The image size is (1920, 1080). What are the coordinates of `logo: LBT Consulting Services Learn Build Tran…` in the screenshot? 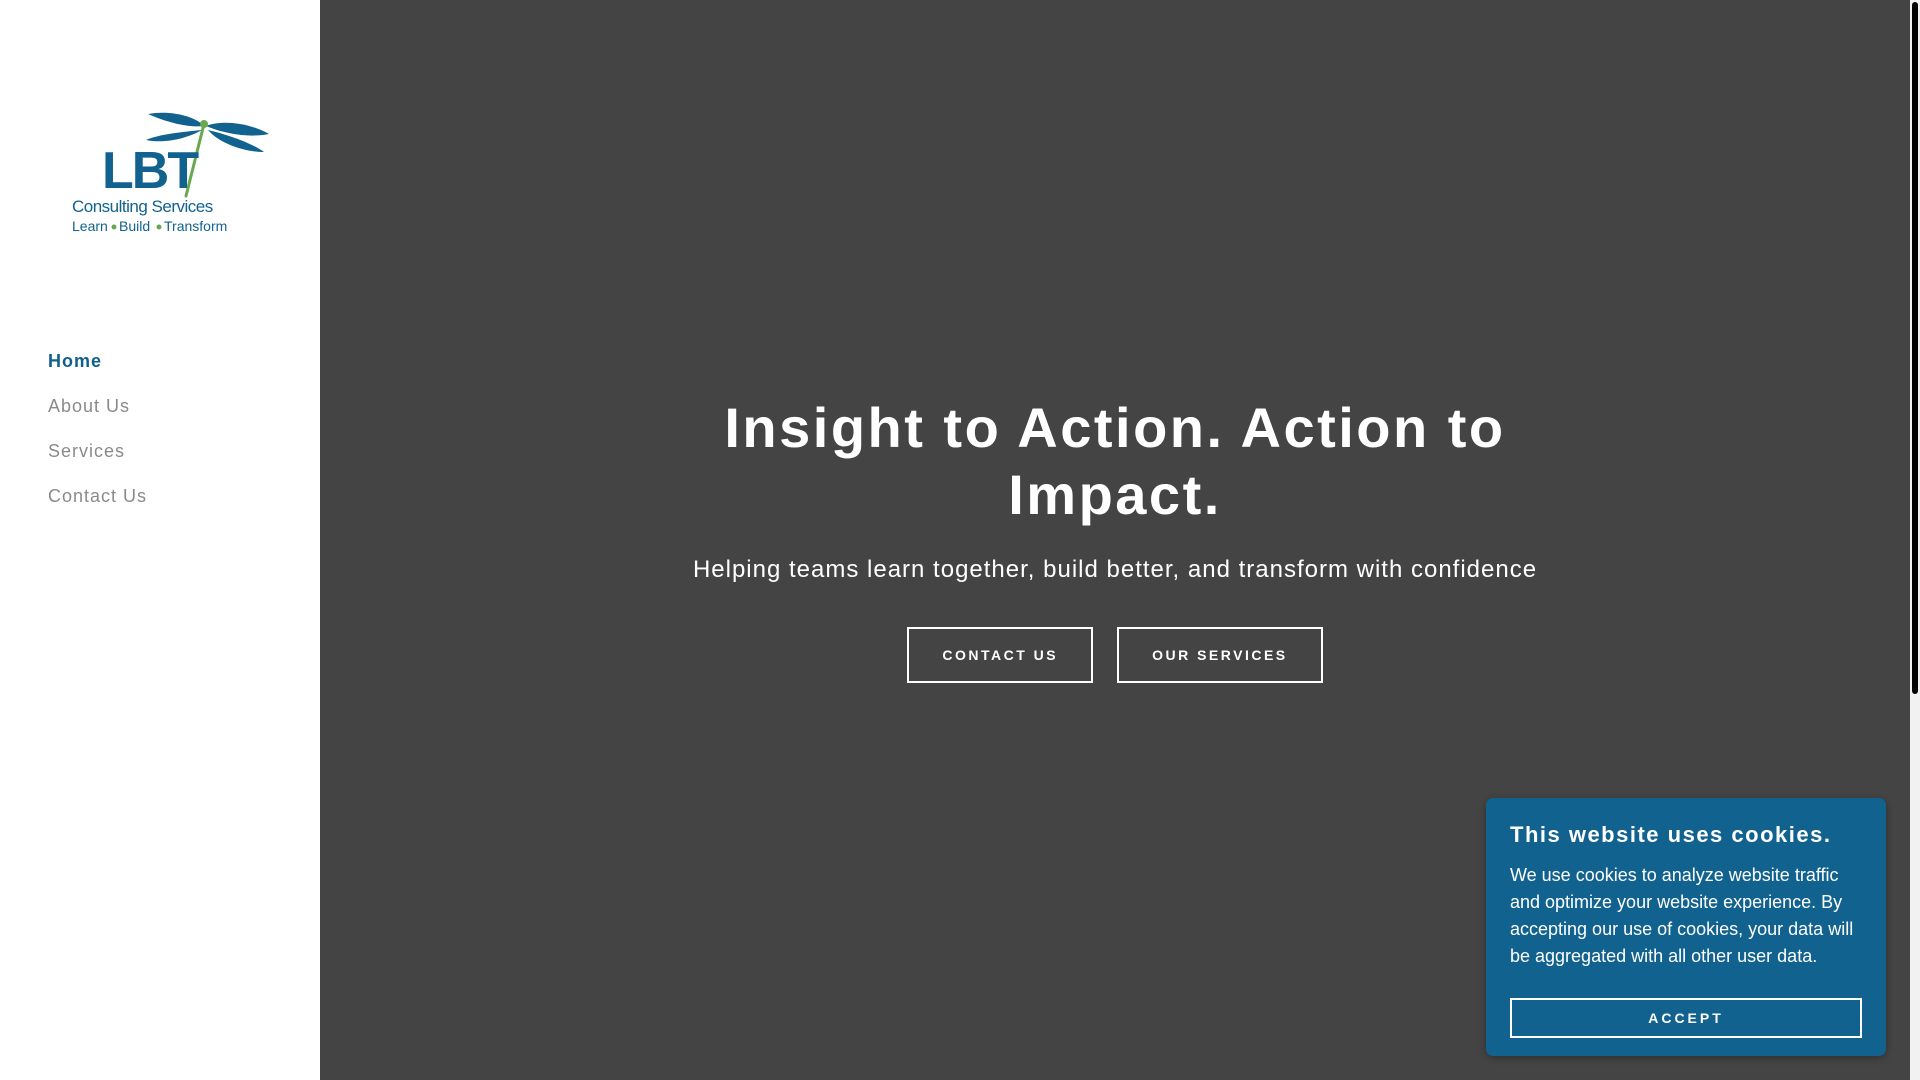 It's located at (170, 170).